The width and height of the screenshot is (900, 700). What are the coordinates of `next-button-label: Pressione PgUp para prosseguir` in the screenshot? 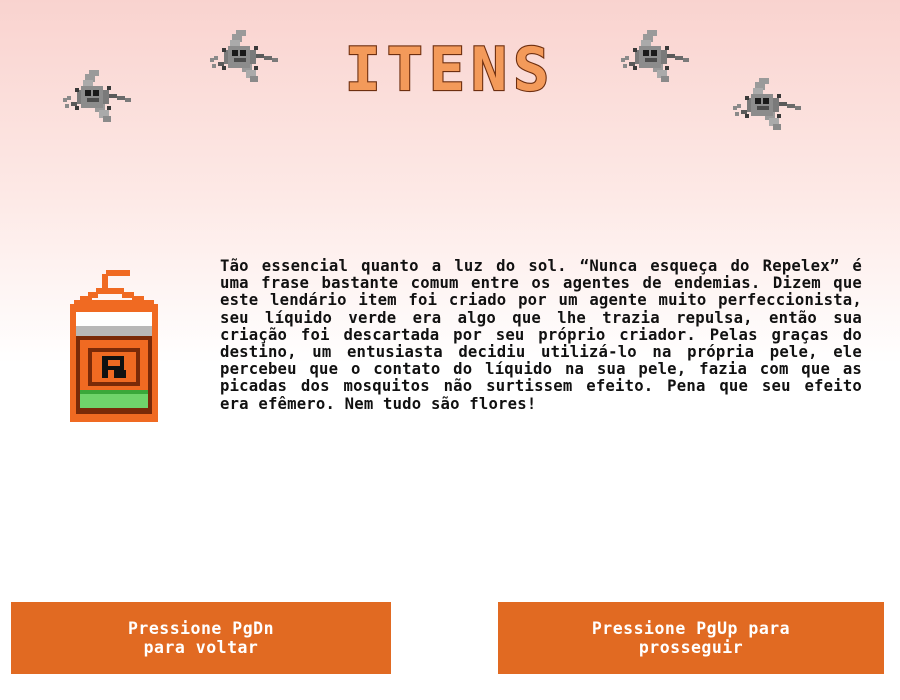 It's located at (691, 638).